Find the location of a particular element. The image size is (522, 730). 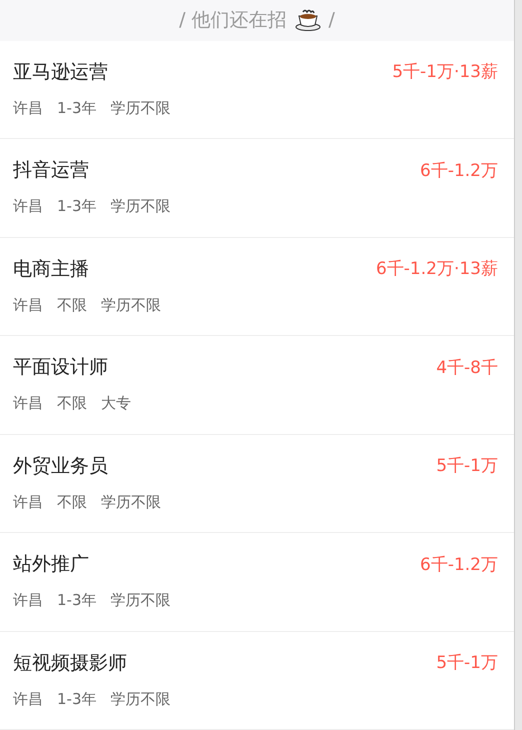

job-title: 外贸业务员 is located at coordinates (60, 466).